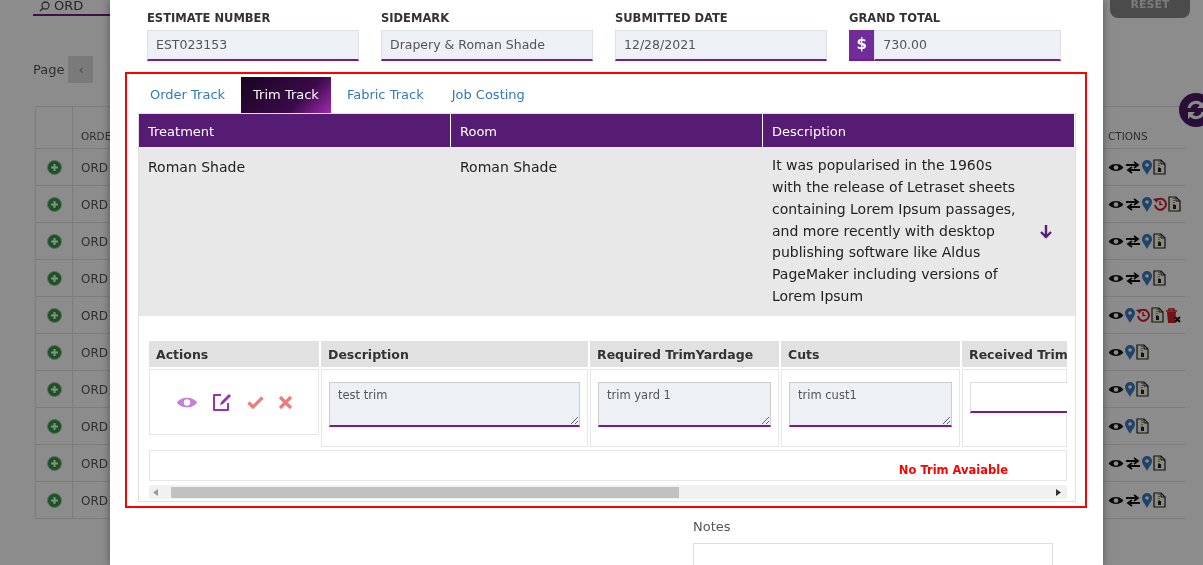 The width and height of the screenshot is (1203, 565). What do you see at coordinates (608, 492) in the screenshot?
I see `horizontal-scrollbar` at bounding box center [608, 492].